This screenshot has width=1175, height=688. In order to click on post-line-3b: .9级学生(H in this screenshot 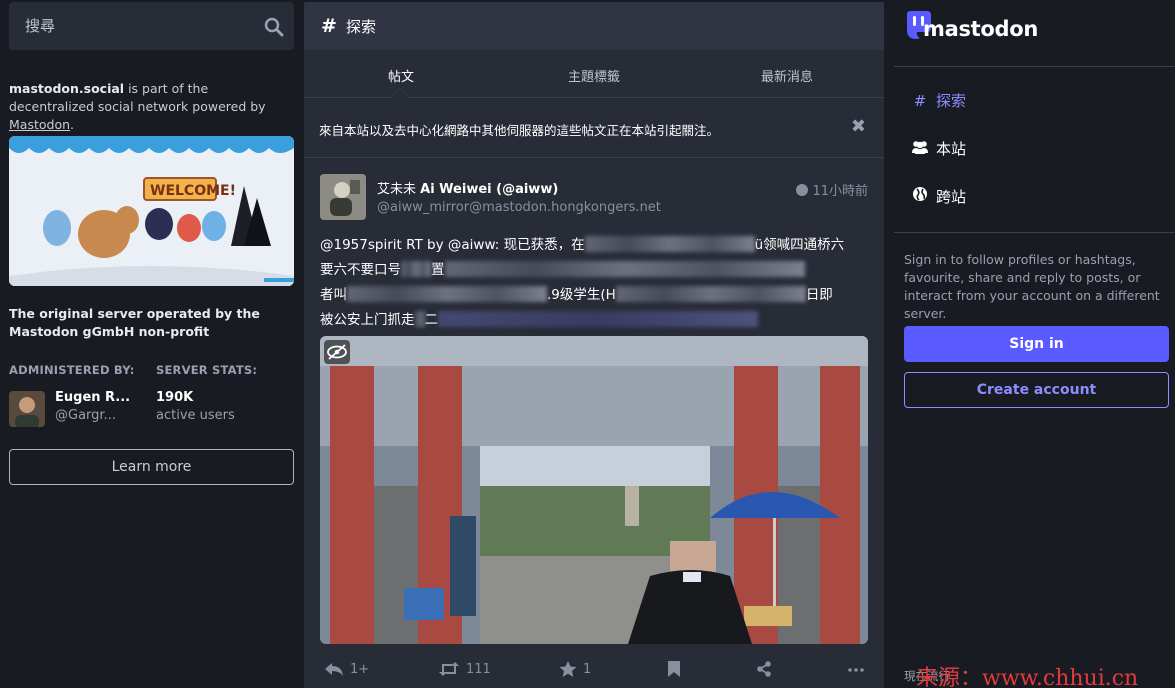, I will do `click(581, 295)`.